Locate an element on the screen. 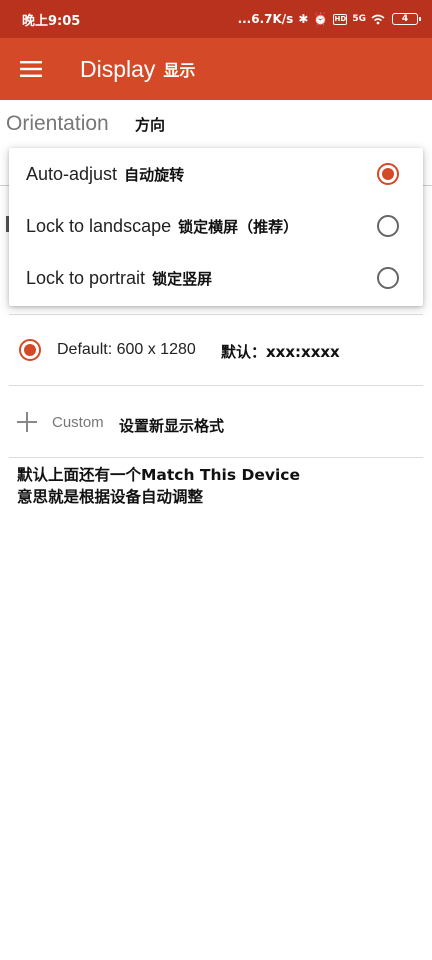 This screenshot has width=432, height=960. menu-button is located at coordinates (31, 69).